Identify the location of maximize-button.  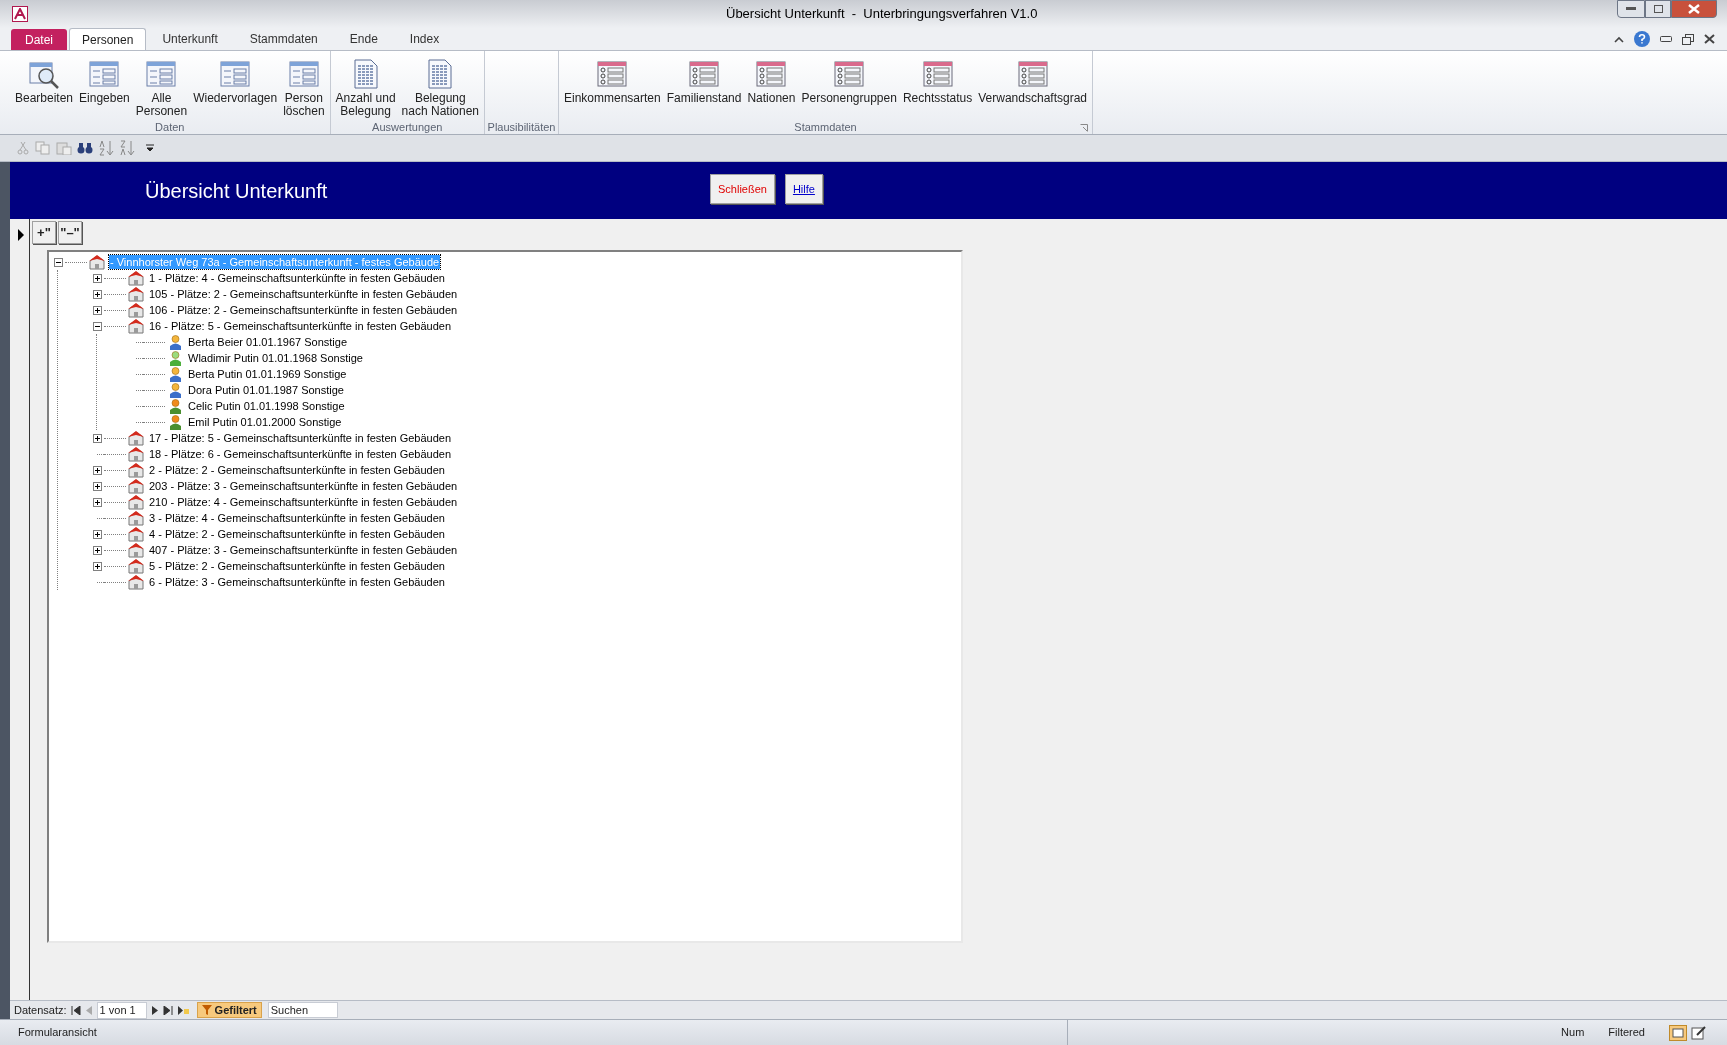
(1658, 9).